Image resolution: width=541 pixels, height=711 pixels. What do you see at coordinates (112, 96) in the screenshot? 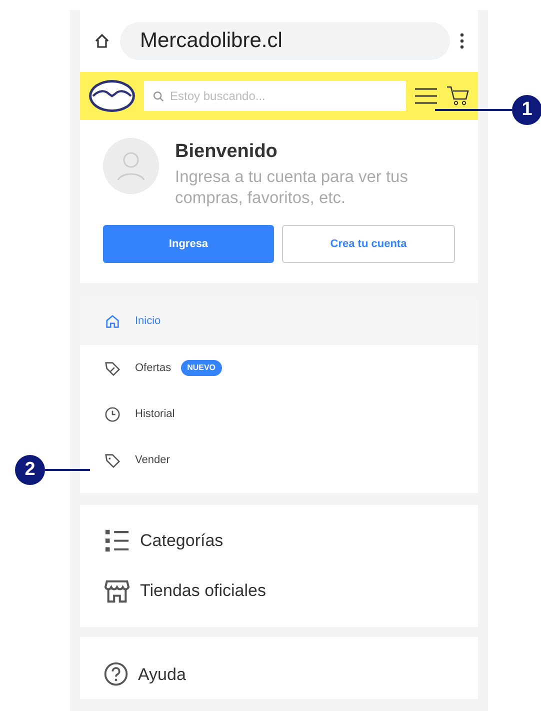
I see `logo-icon` at bounding box center [112, 96].